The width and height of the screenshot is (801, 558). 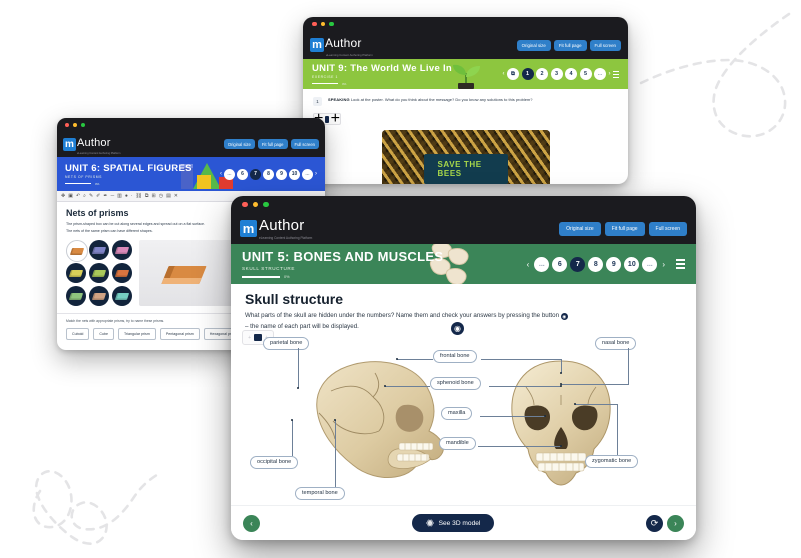 What do you see at coordinates (70, 196) in the screenshot?
I see `stamp-icon: ▣` at bounding box center [70, 196].